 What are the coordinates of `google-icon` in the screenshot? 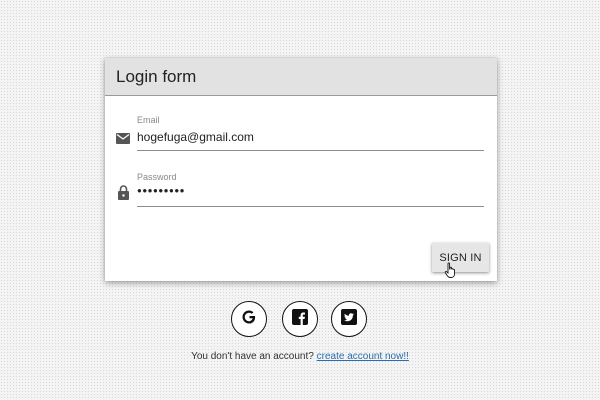 It's located at (249, 319).